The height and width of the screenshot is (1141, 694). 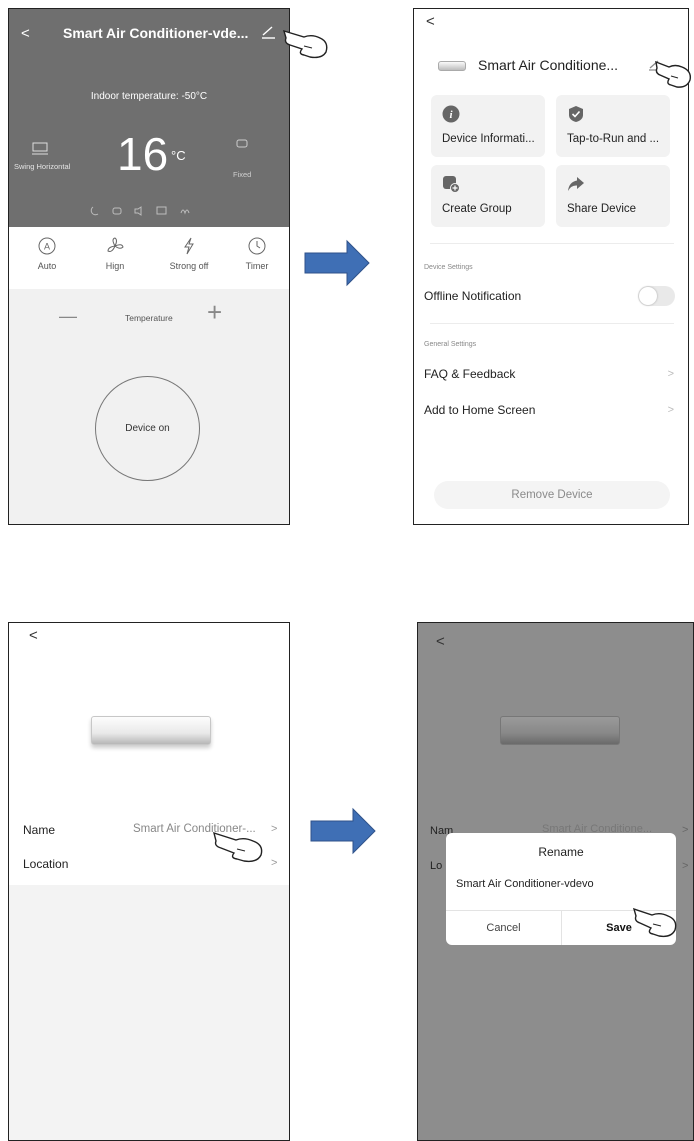 I want to click on toggle-knob, so click(x=648, y=296).